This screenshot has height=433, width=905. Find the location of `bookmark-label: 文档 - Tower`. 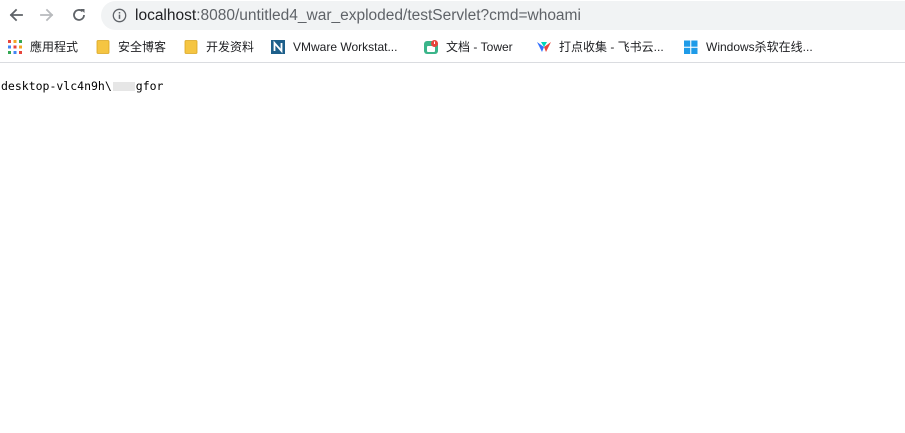

bookmark-label: 文档 - Tower is located at coordinates (479, 47).